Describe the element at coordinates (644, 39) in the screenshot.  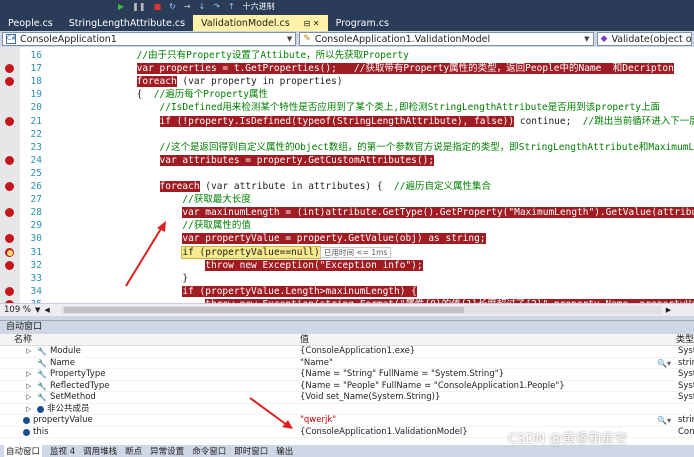
I see `member-dropdown: ◆ Validate(object obj)` at that location.